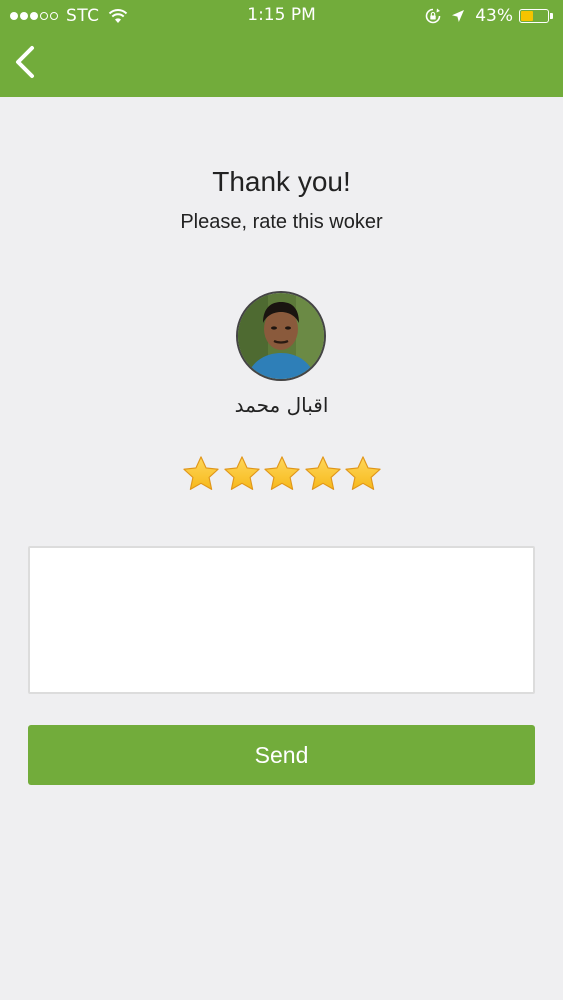  Describe the element at coordinates (433, 16) in the screenshot. I see `rotation-lock-icon` at that location.